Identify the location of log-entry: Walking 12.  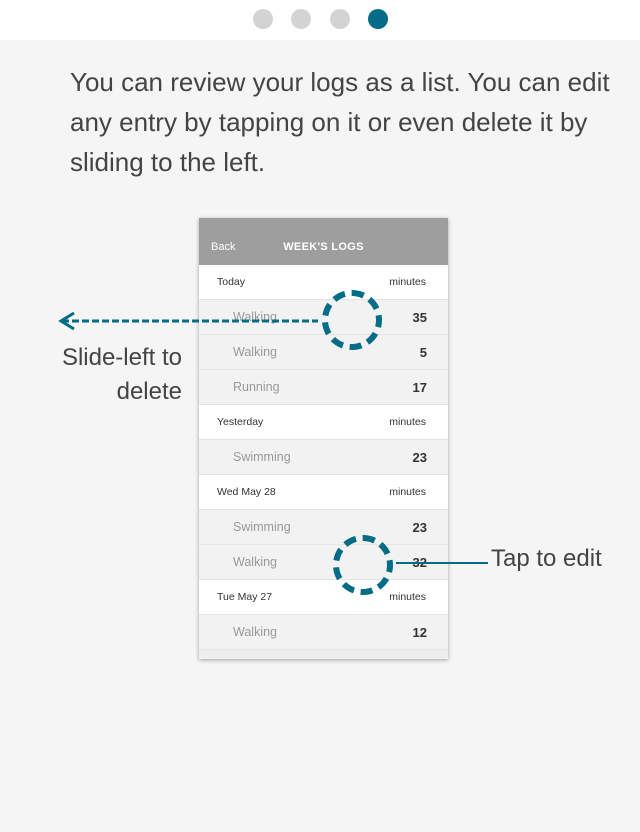
(323, 632).